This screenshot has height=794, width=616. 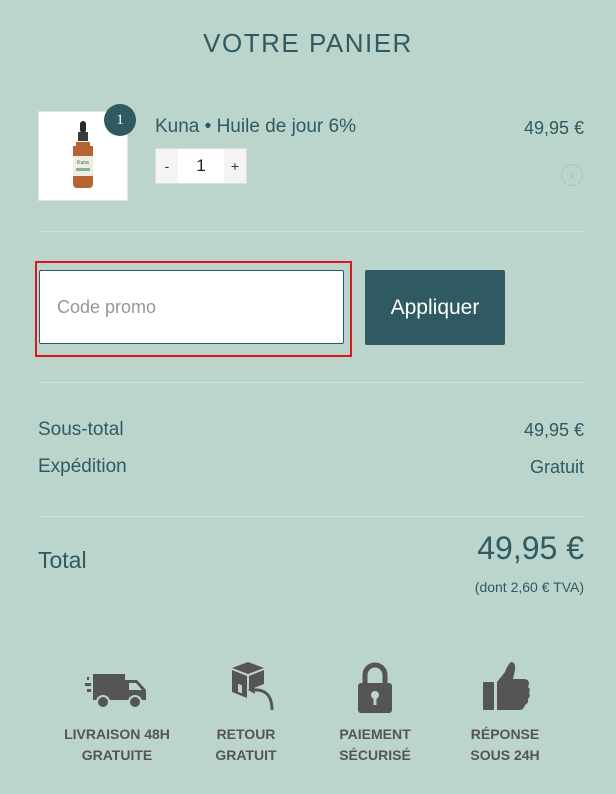 I want to click on feature-payment: PAIEMENT SÉCURISÉ, so click(x=375, y=713).